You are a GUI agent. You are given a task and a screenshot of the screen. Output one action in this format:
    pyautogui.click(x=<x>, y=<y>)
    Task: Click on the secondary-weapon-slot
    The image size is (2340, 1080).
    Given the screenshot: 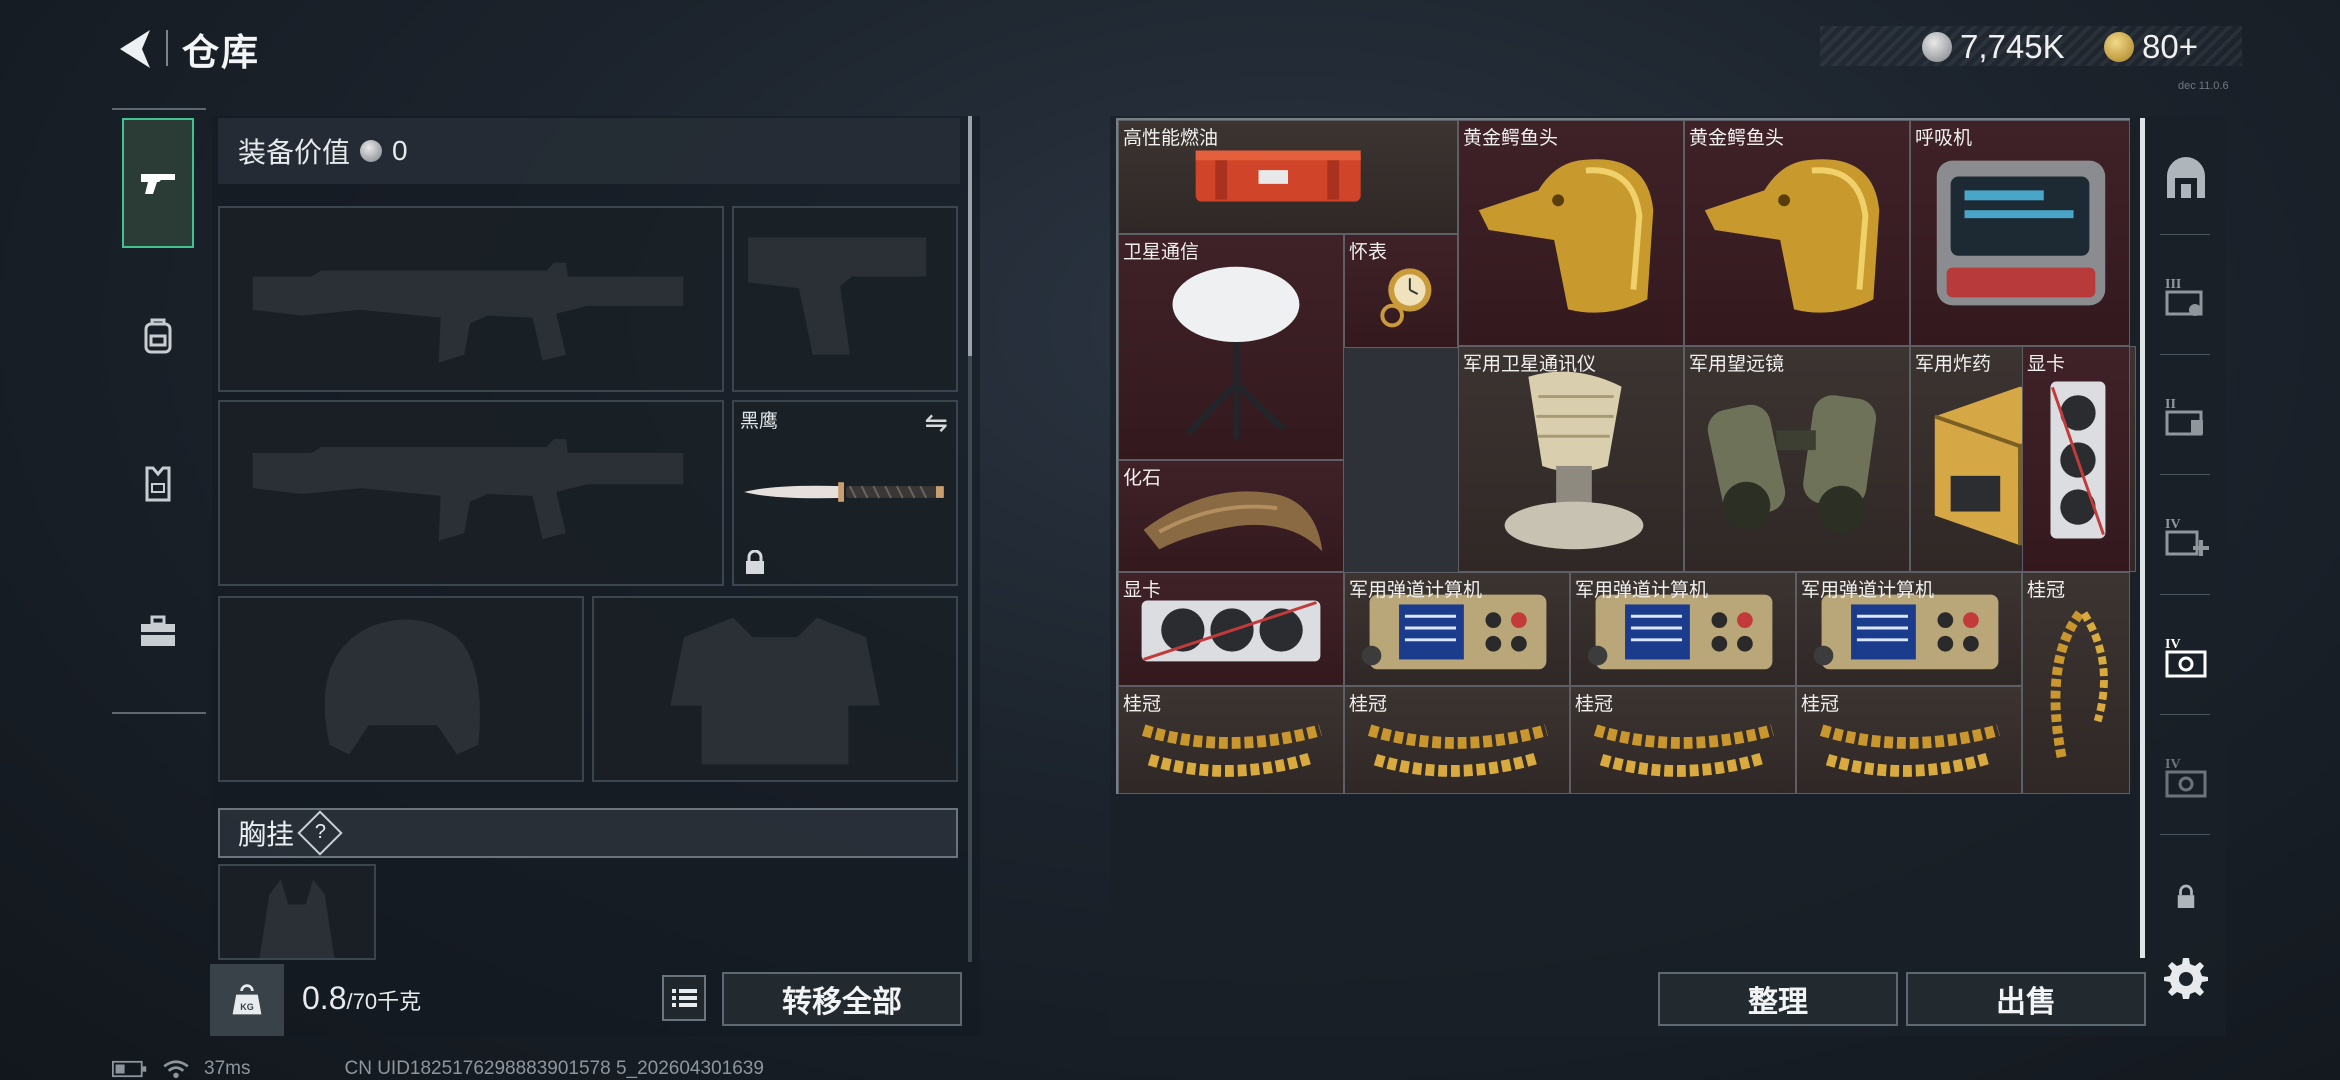 What is the action you would take?
    pyautogui.click(x=471, y=493)
    